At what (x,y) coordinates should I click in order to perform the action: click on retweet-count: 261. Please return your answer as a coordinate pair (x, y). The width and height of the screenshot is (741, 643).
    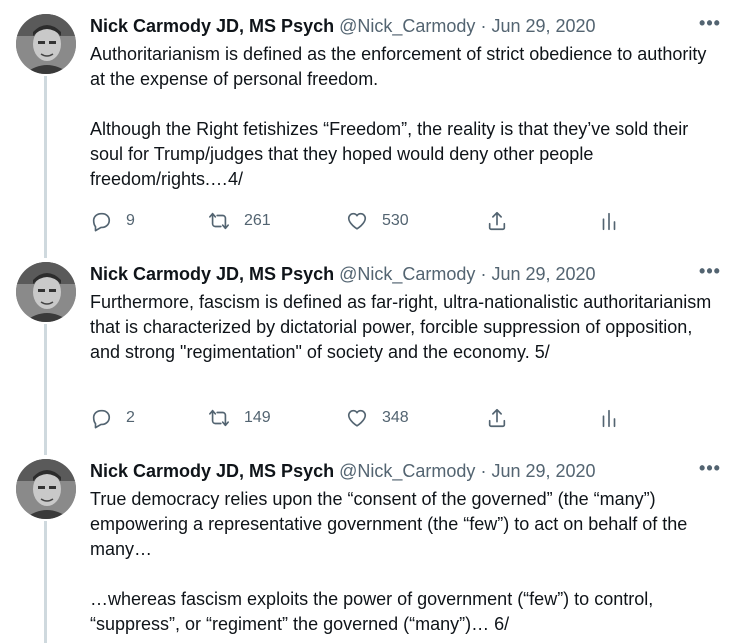
    Looking at the image, I should click on (257, 220).